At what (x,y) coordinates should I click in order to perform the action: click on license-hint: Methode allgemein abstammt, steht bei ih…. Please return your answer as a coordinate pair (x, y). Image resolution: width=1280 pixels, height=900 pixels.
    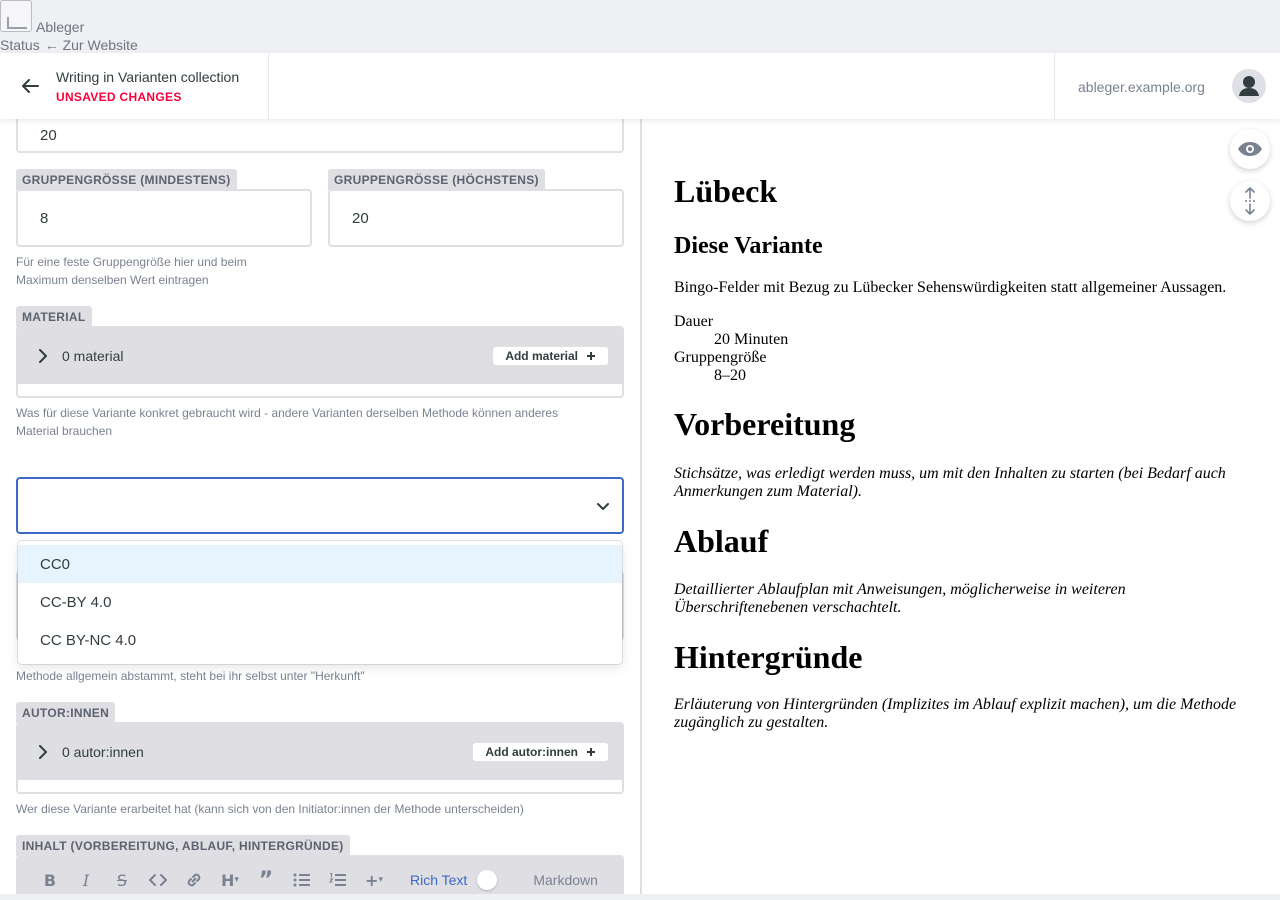
    Looking at the image, I should click on (190, 676).